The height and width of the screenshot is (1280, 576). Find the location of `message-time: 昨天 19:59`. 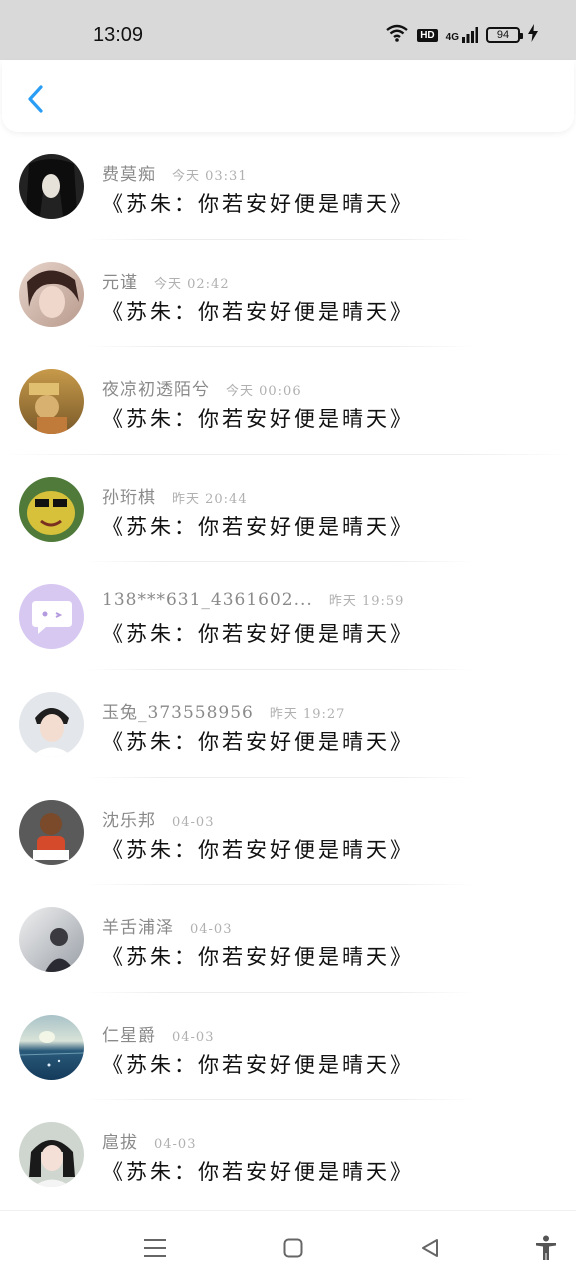

message-time: 昨天 19:59 is located at coordinates (366, 602).